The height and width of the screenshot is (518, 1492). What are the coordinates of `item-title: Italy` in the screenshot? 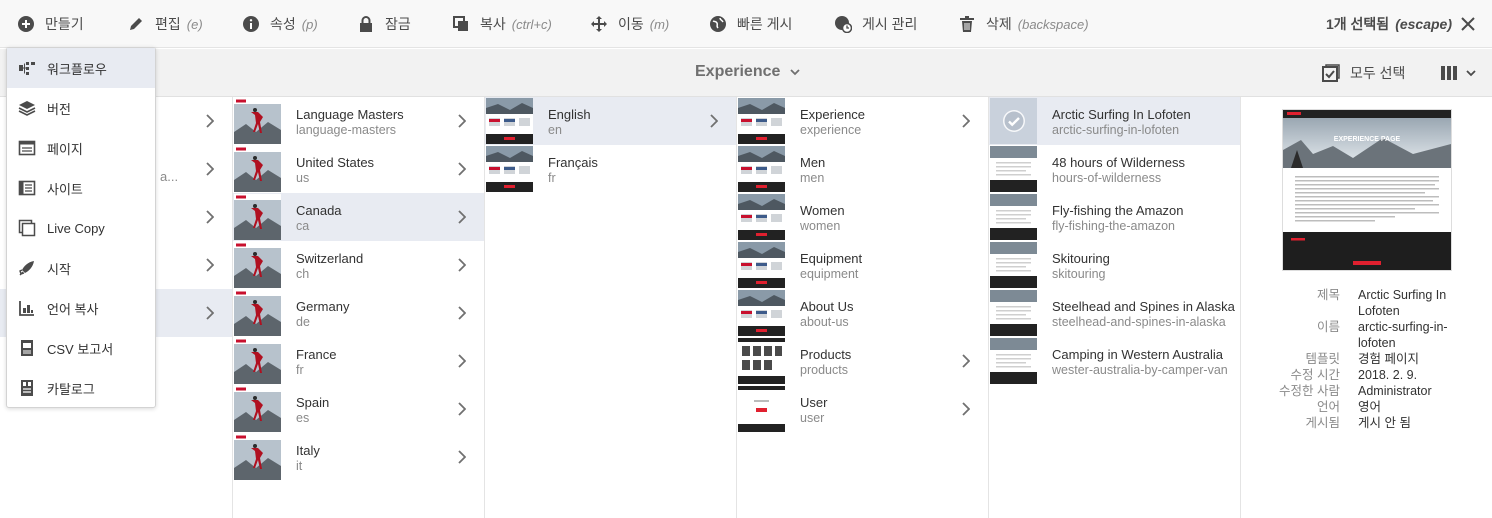 It's located at (308, 450).